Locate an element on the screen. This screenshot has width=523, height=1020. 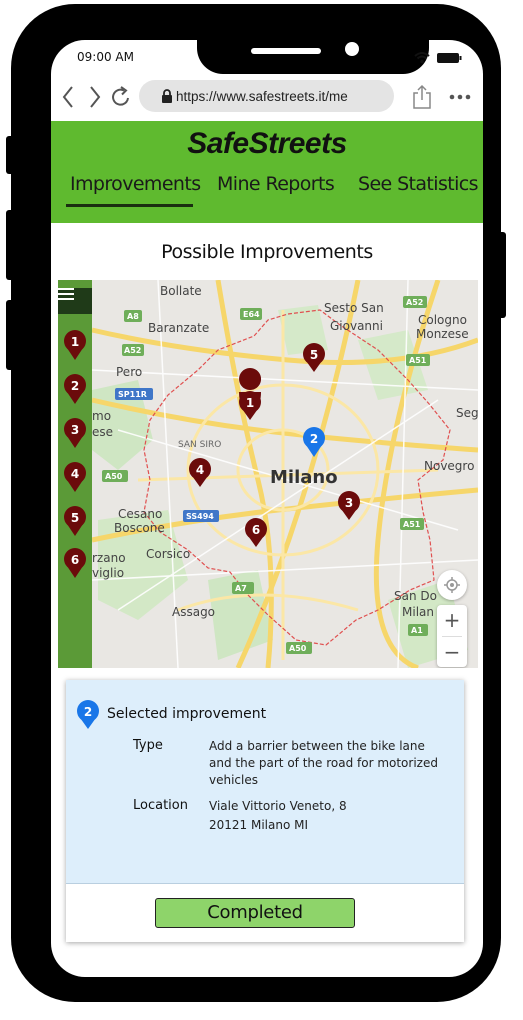
svg-text: A7 is located at coordinates (241, 588).